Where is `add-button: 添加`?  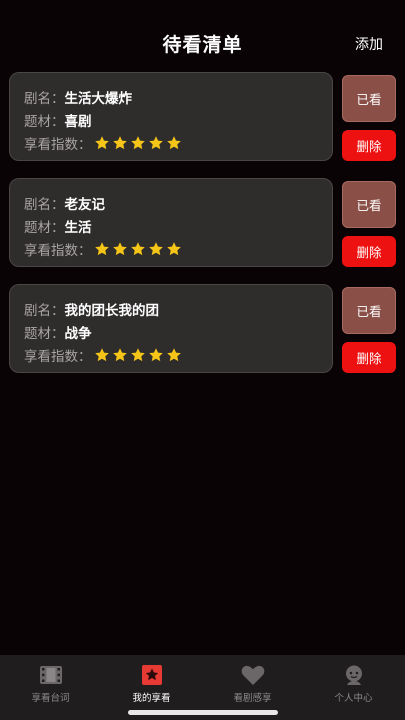
add-button: 添加 is located at coordinates (369, 44).